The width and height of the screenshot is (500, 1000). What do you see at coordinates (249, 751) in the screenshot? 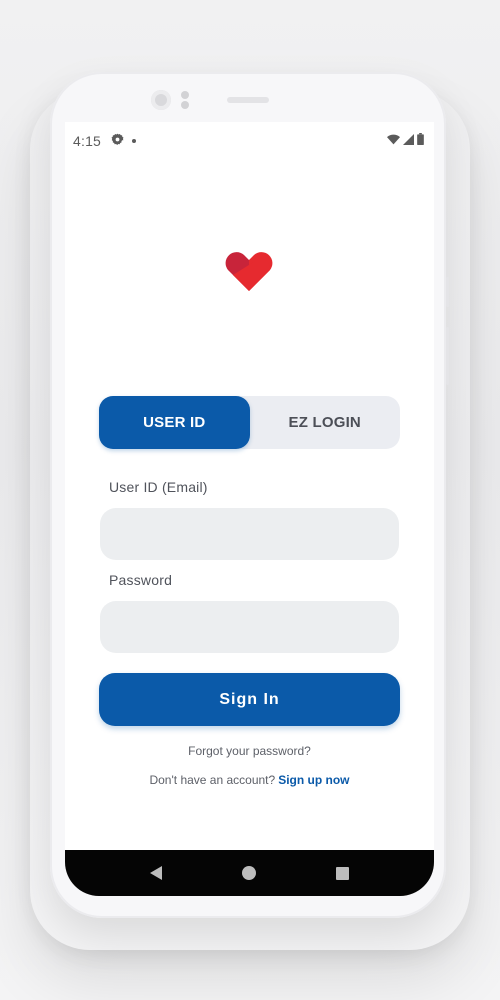
I see `forgot-password-link: Forgot your password?` at bounding box center [249, 751].